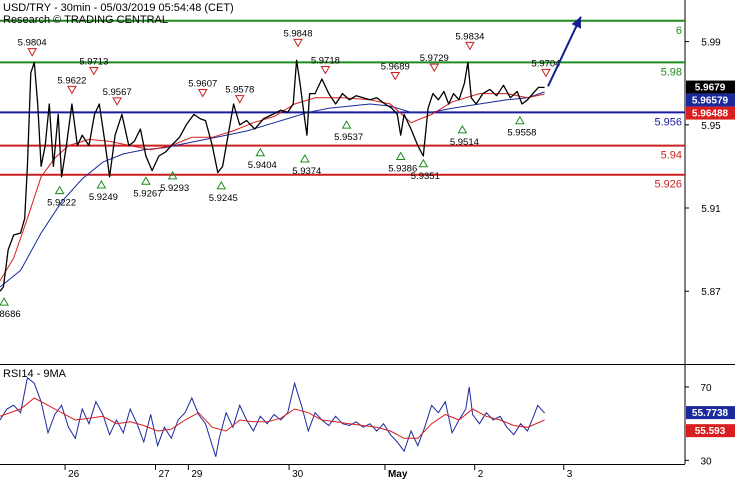  What do you see at coordinates (481, 474) in the screenshot?
I see `time-tick-label: 2` at bounding box center [481, 474].